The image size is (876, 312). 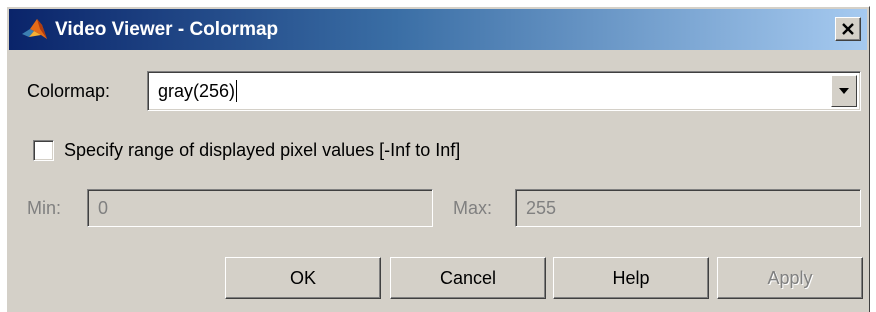 I want to click on max-label: Max:, so click(x=473, y=208).